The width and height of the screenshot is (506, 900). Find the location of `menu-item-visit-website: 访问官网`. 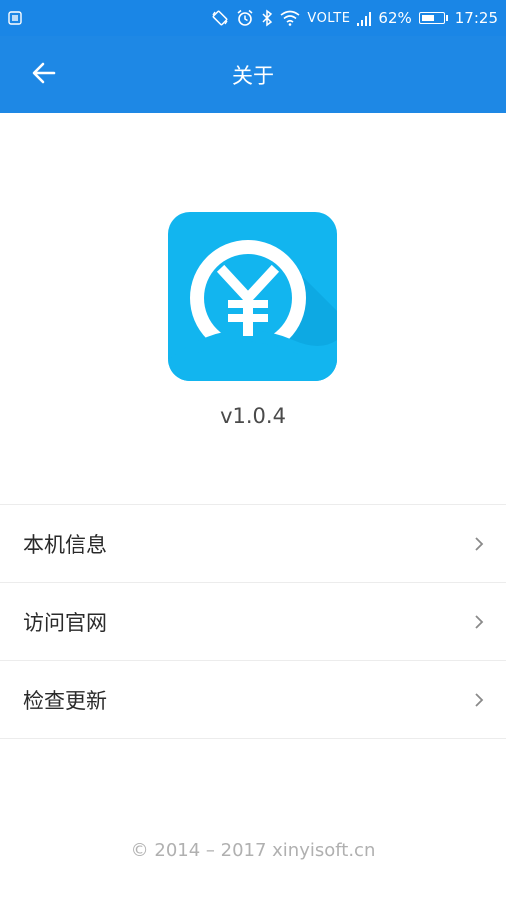

menu-item-visit-website: 访问官网 is located at coordinates (253, 622).